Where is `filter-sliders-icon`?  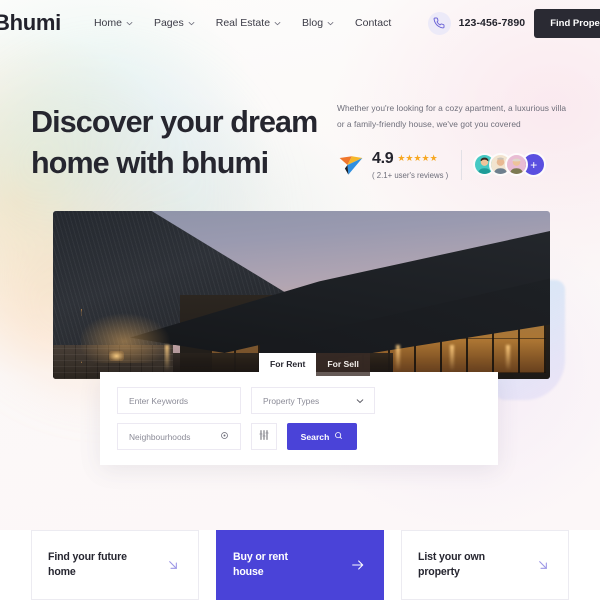 filter-sliders-icon is located at coordinates (264, 437).